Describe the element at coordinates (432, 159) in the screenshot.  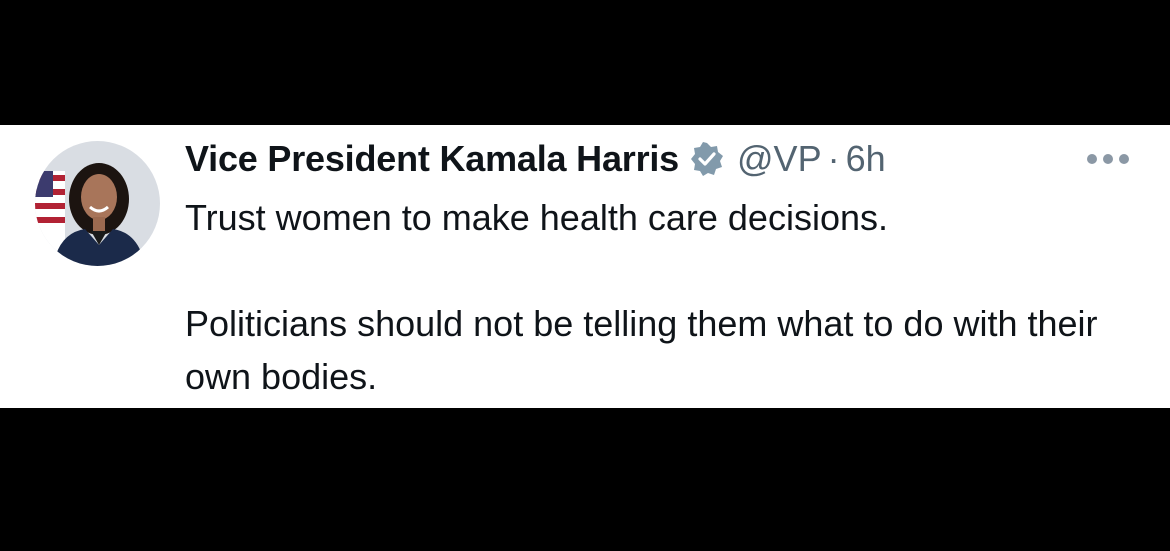
I see `author-name: Vice President Kamala Harris` at that location.